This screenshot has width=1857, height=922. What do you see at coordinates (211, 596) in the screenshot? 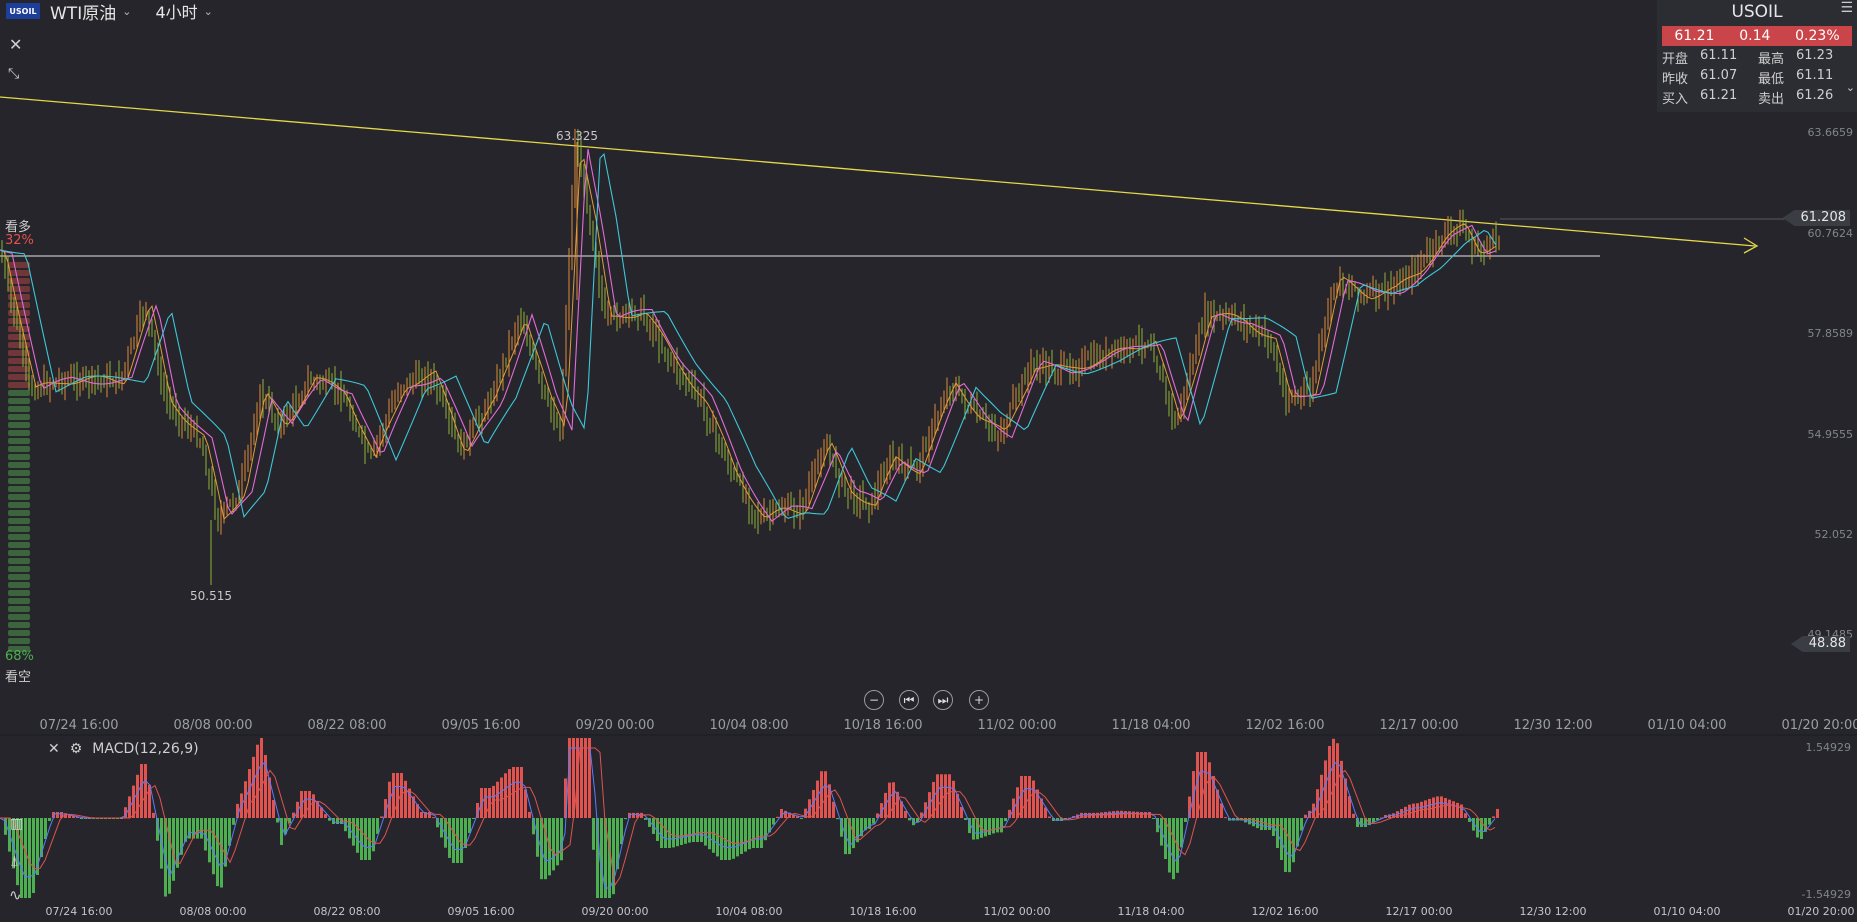
I see `low-annotation: 50.515` at bounding box center [211, 596].